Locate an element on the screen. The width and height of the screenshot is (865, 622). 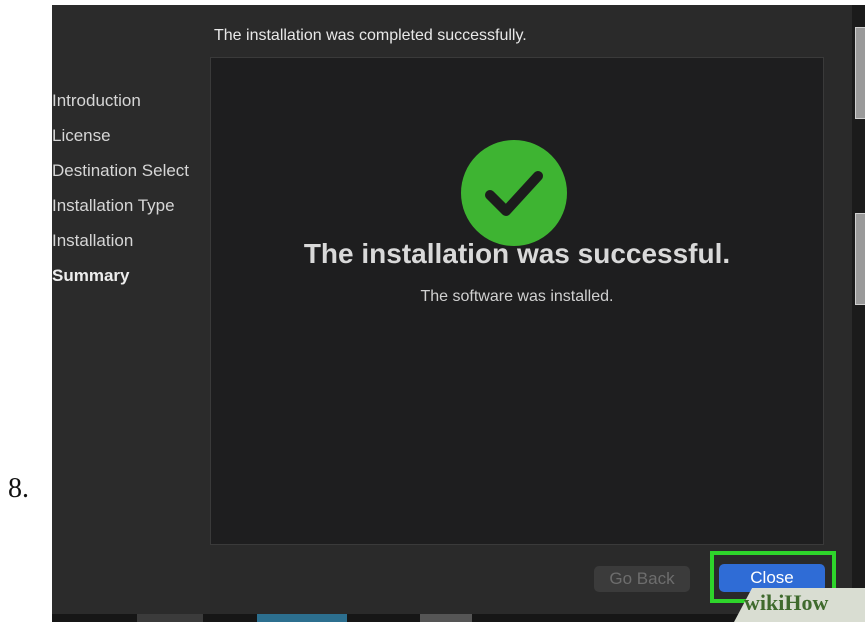
success-title: The installation was successful. is located at coordinates (517, 253).